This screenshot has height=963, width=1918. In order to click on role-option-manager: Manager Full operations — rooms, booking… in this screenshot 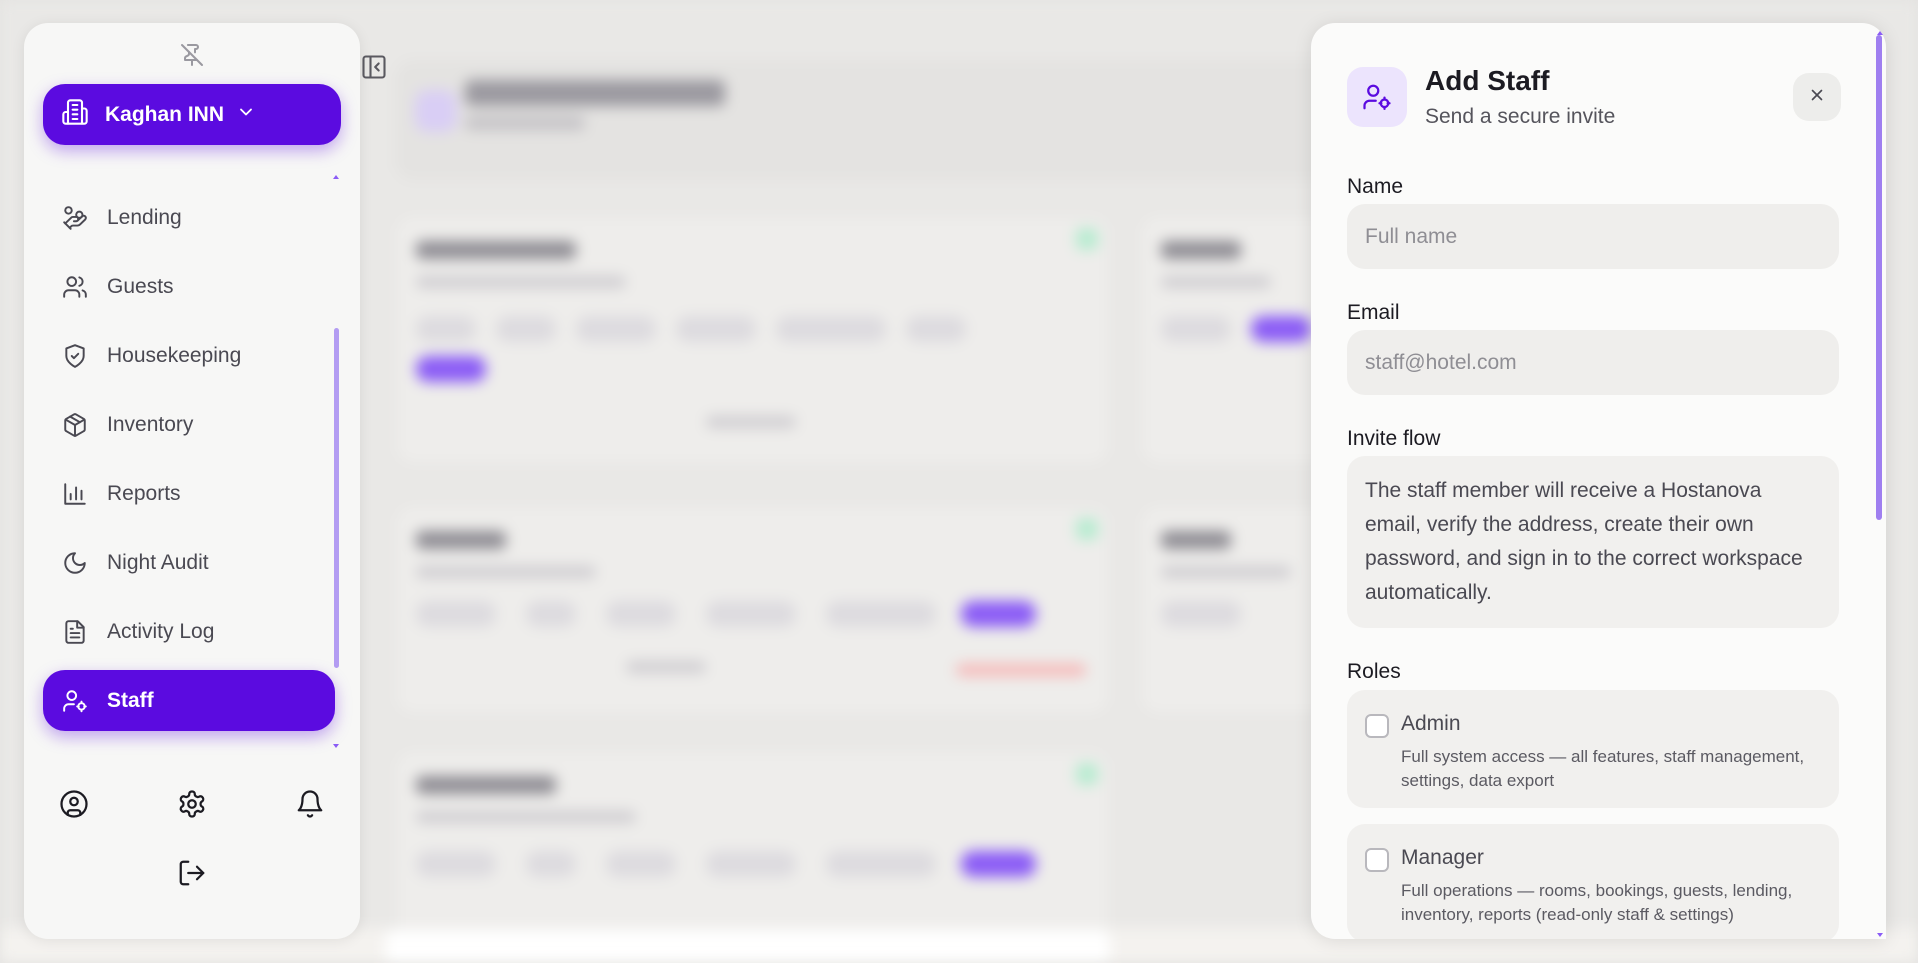, I will do `click(1593, 881)`.